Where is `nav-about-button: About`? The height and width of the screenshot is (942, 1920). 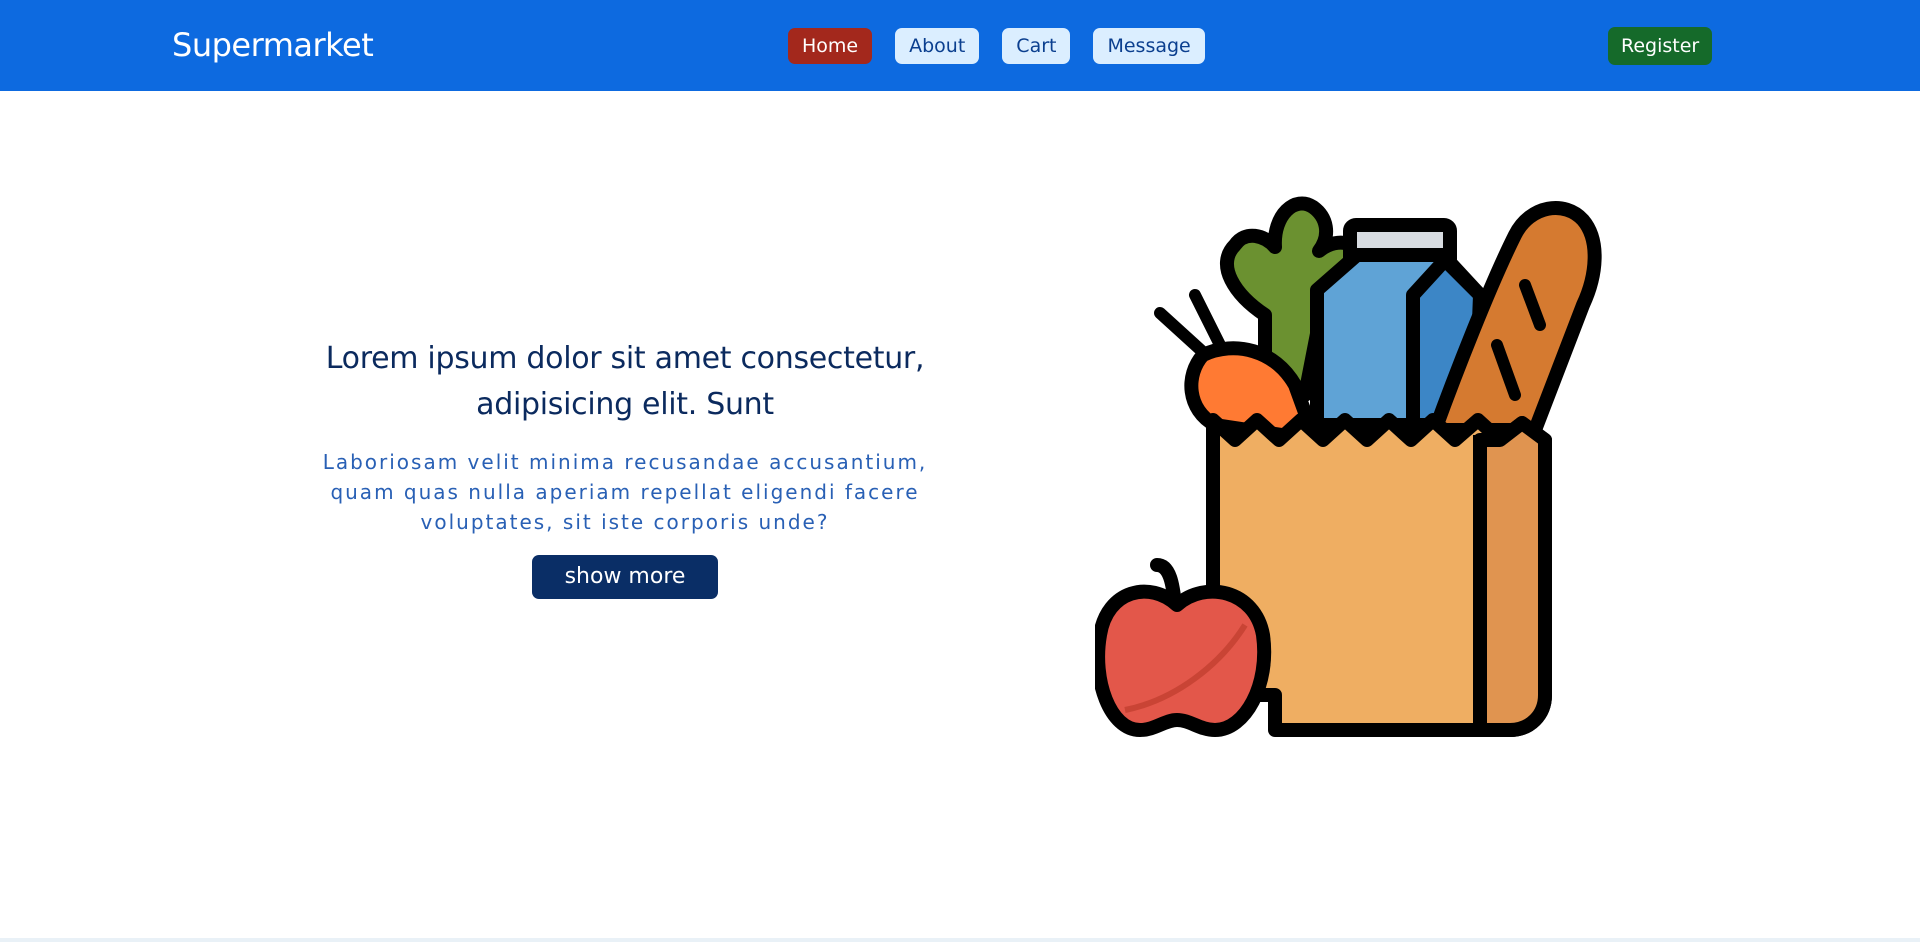 nav-about-button: About is located at coordinates (937, 46).